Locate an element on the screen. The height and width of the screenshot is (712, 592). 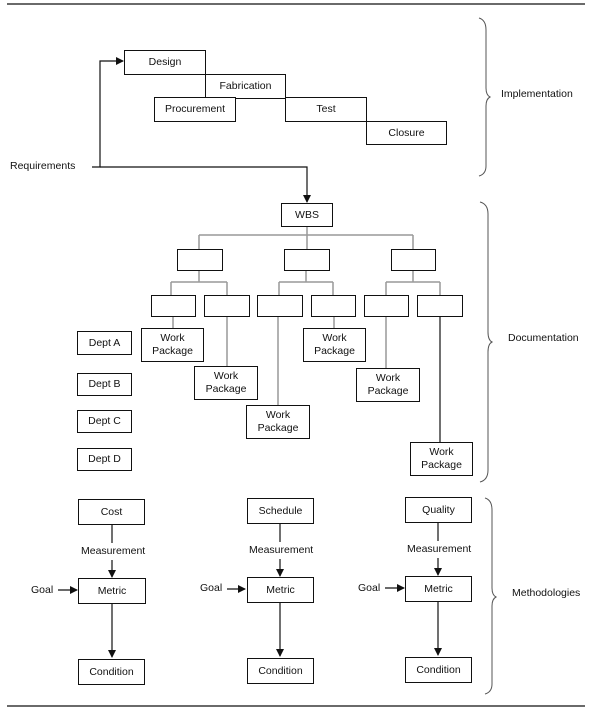
wbs-root: WBS is located at coordinates (307, 215).